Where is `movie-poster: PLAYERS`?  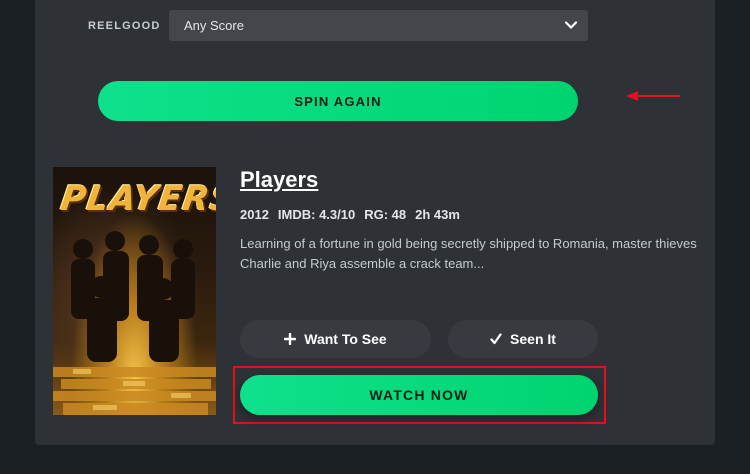
movie-poster: PLAYERS is located at coordinates (134, 291).